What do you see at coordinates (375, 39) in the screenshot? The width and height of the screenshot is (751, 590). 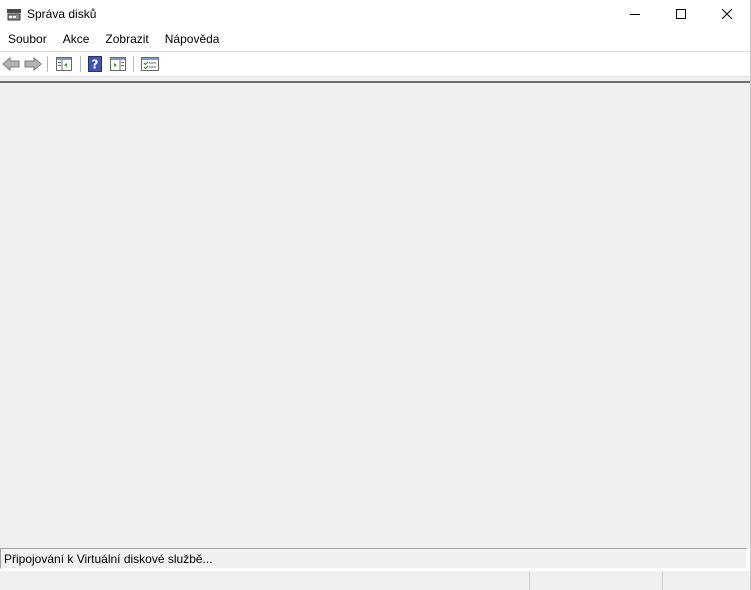 I see `menu-bar: Soubor Akce Zobrazit Nápověda` at bounding box center [375, 39].